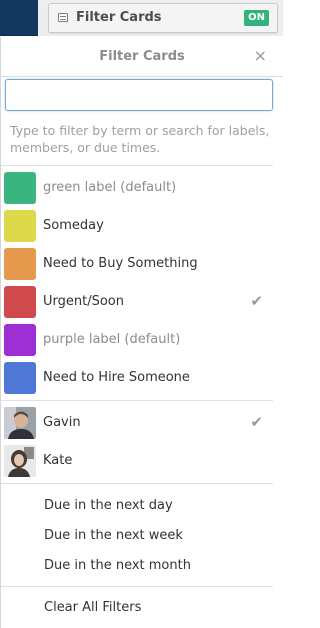 Image resolution: width=320 pixels, height=628 pixels. I want to click on due-next-day: Due in the next day, so click(108, 505).